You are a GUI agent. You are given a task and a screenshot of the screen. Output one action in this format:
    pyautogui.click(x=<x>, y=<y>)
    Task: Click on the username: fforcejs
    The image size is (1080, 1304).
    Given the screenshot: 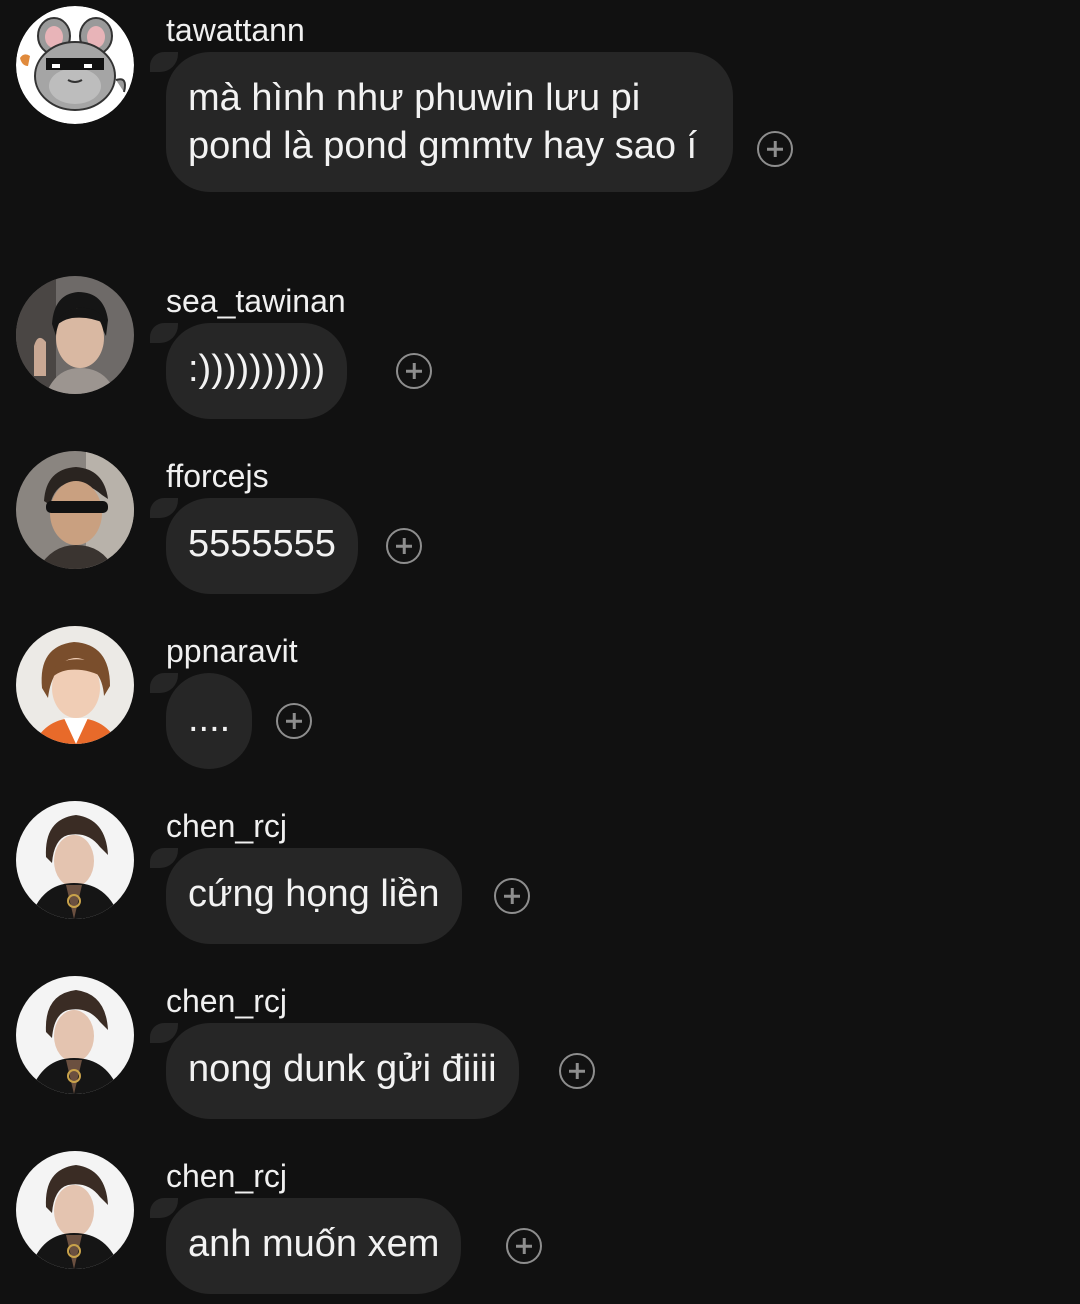 What is the action you would take?
    pyautogui.click(x=217, y=476)
    